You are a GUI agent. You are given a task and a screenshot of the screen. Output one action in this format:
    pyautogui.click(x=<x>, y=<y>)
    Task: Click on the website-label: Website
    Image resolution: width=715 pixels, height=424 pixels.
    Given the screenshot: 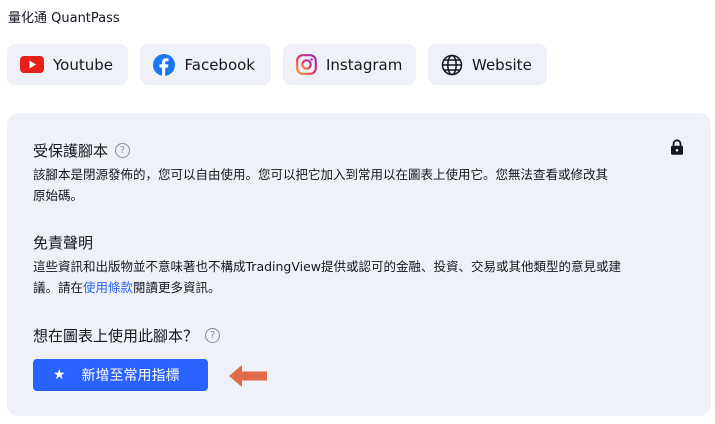 What is the action you would take?
    pyautogui.click(x=502, y=64)
    